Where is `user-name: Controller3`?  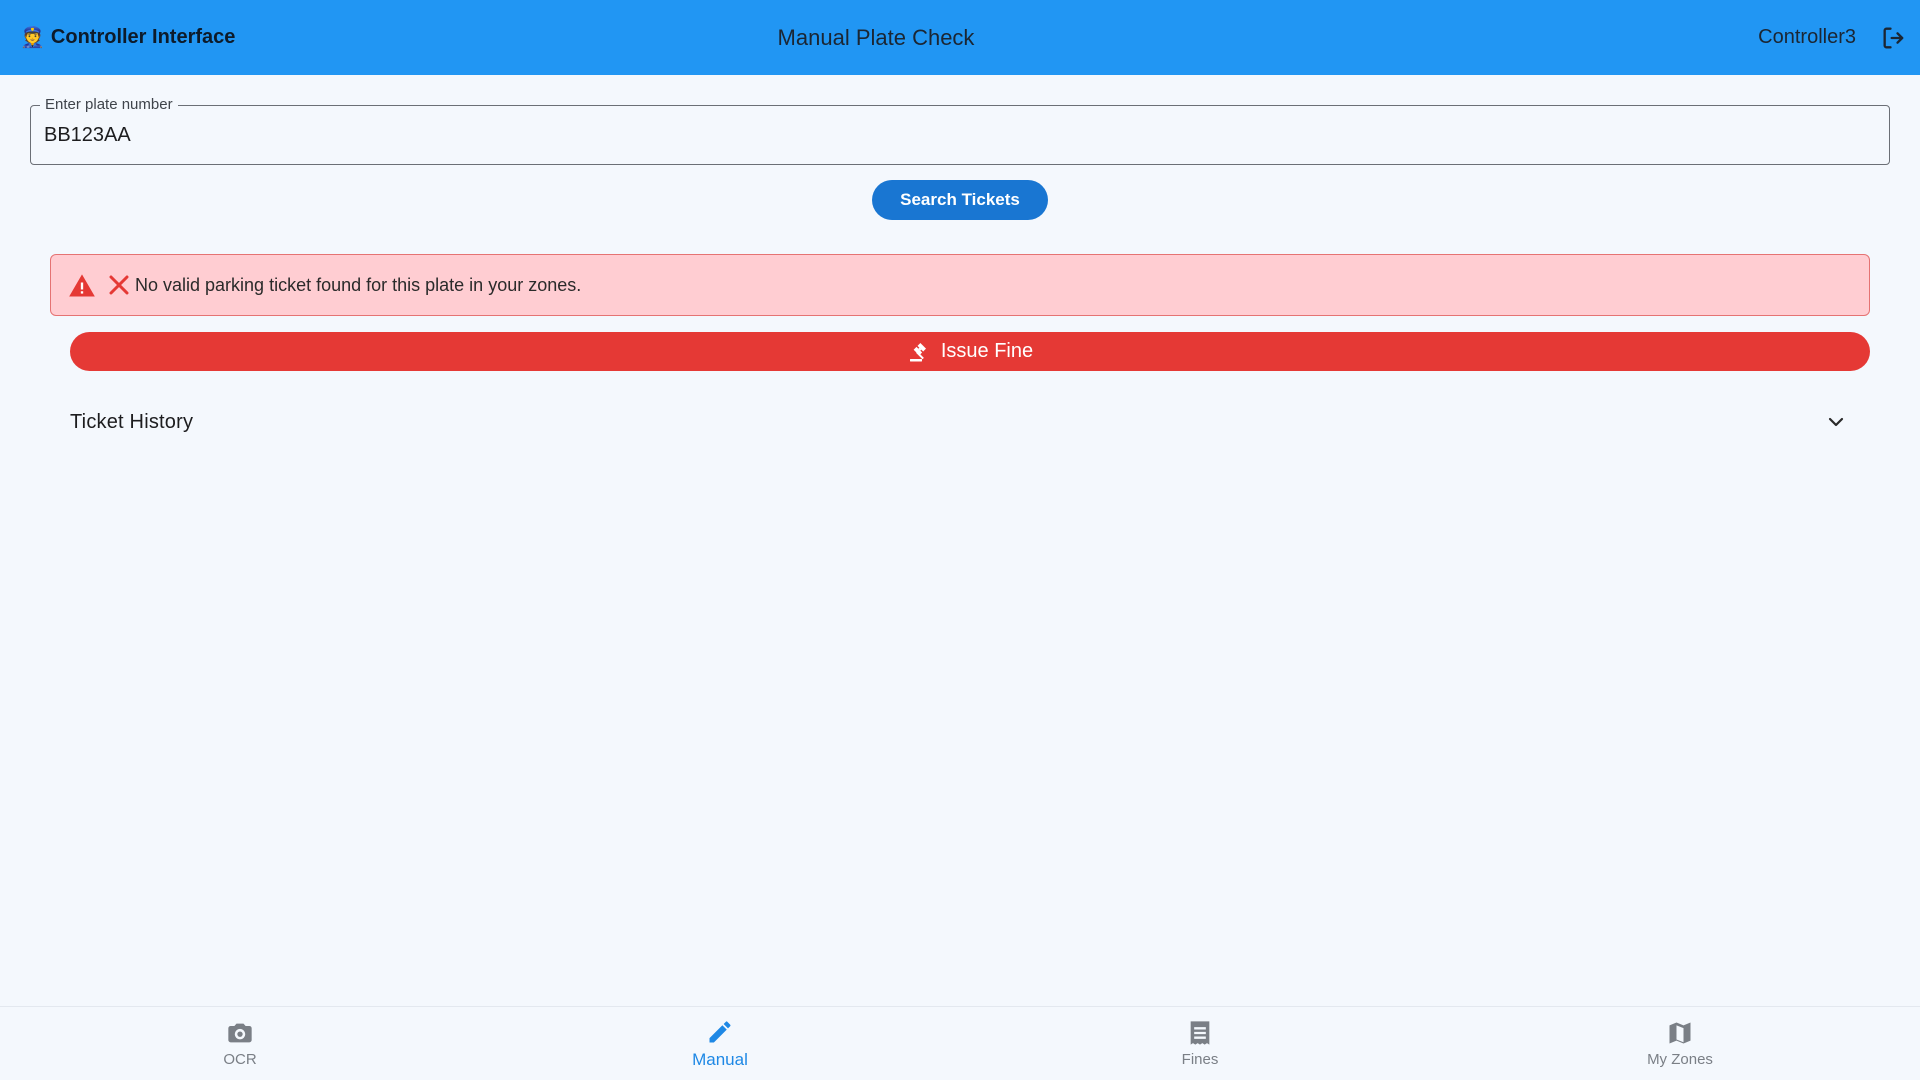 user-name: Controller3 is located at coordinates (1807, 37).